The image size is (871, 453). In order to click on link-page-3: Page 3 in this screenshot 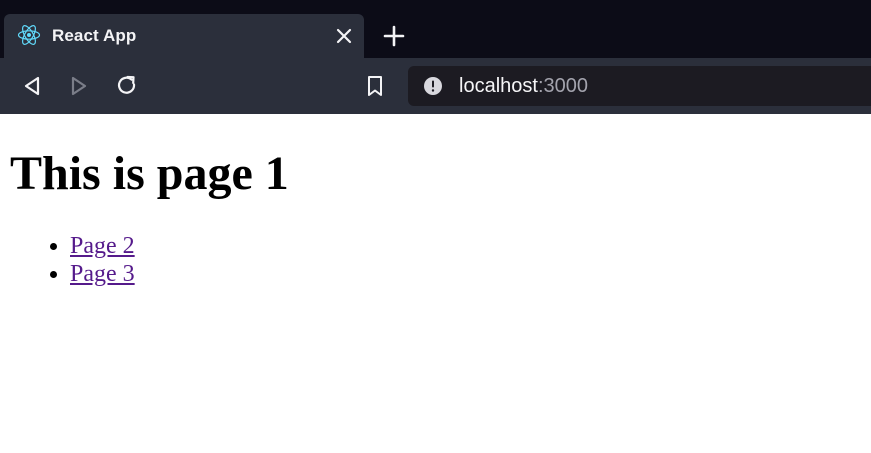, I will do `click(102, 274)`.